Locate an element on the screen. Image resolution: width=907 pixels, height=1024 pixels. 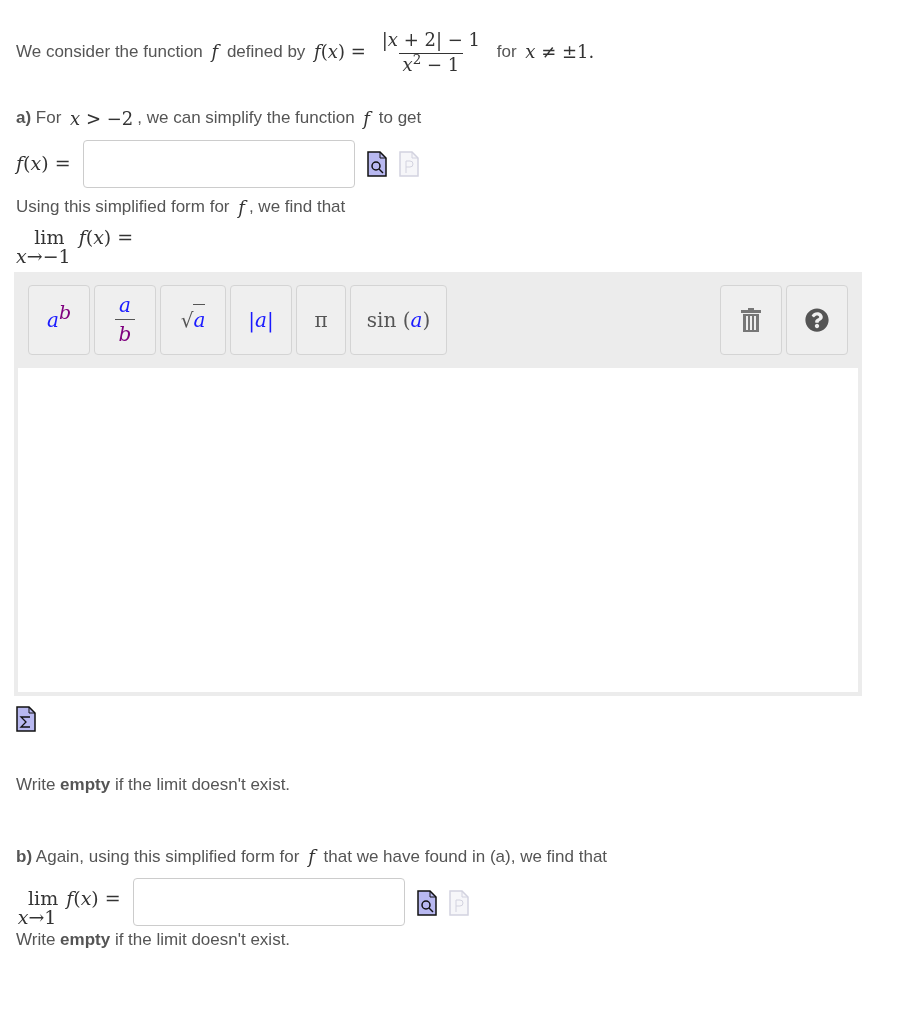
function-label: f(x) = is located at coordinates (43, 164).